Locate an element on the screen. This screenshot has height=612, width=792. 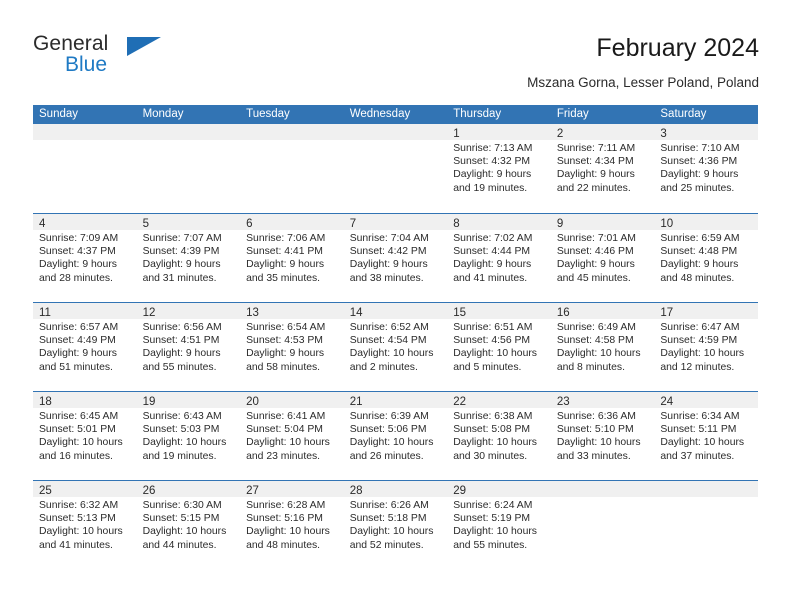
day-number-band: 16 is located at coordinates (602, 311).